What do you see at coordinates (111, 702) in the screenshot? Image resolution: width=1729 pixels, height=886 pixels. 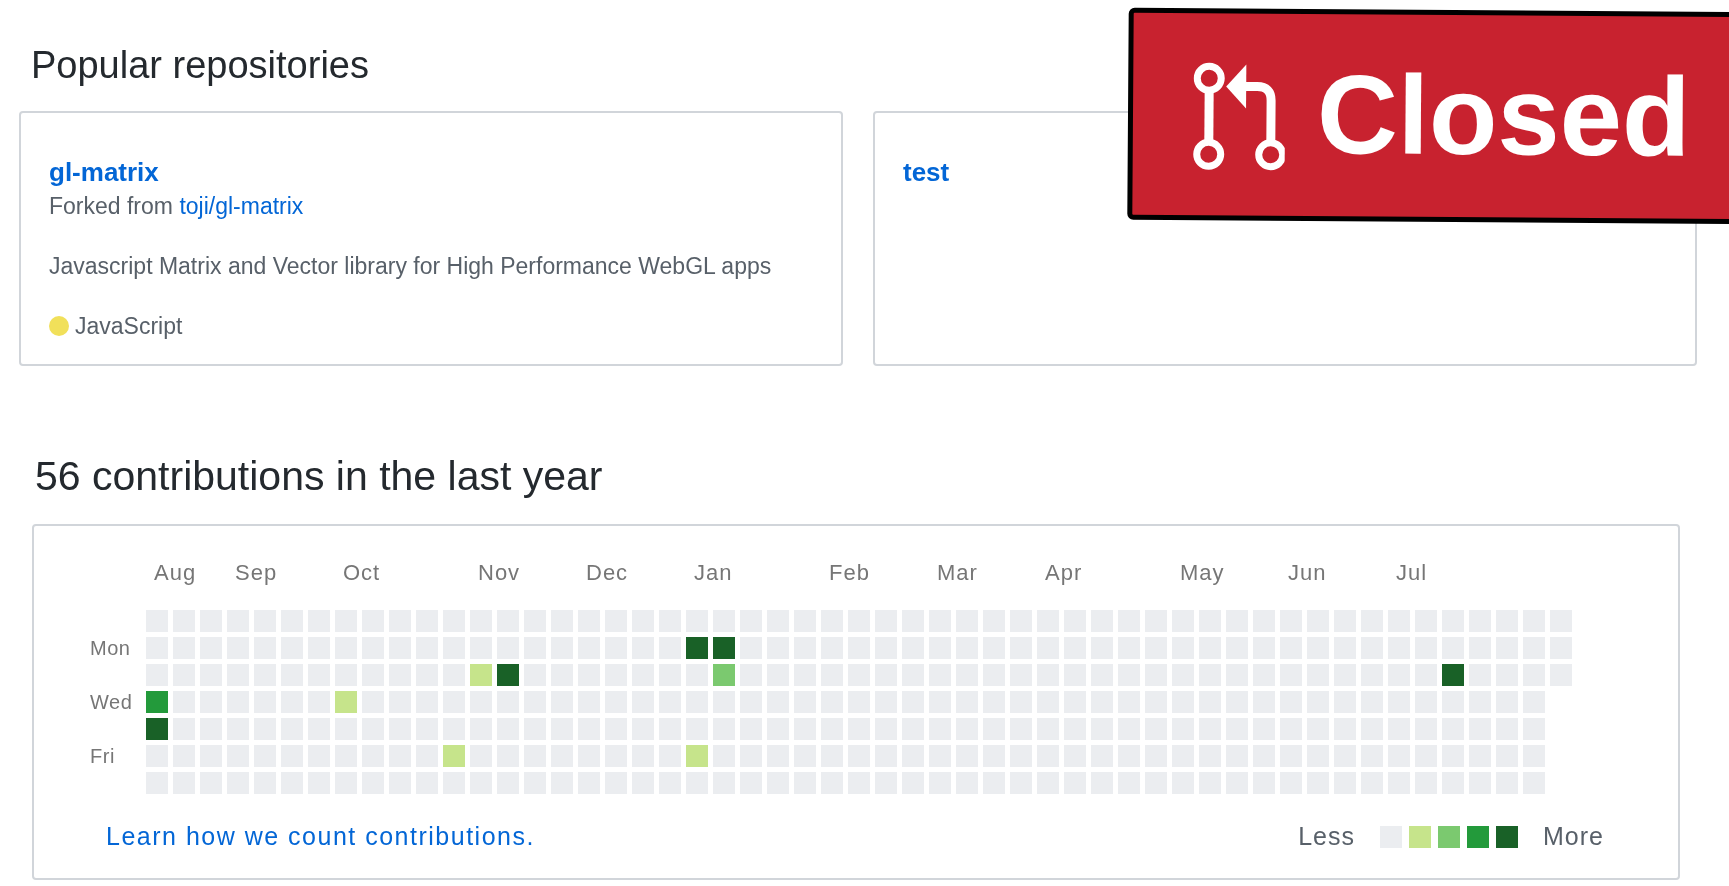 I see `weekday-label: Wed` at bounding box center [111, 702].